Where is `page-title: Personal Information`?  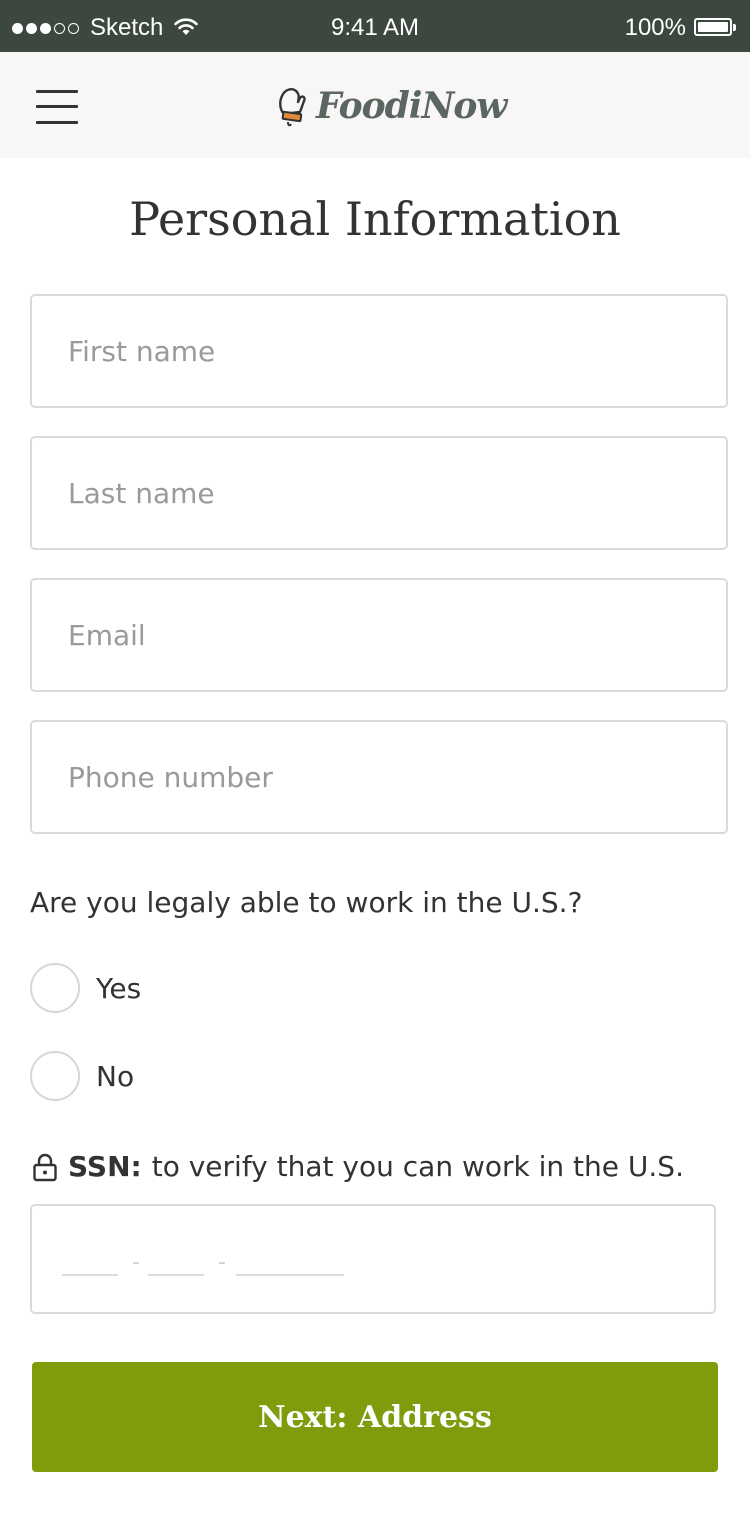
page-title: Personal Information is located at coordinates (375, 219).